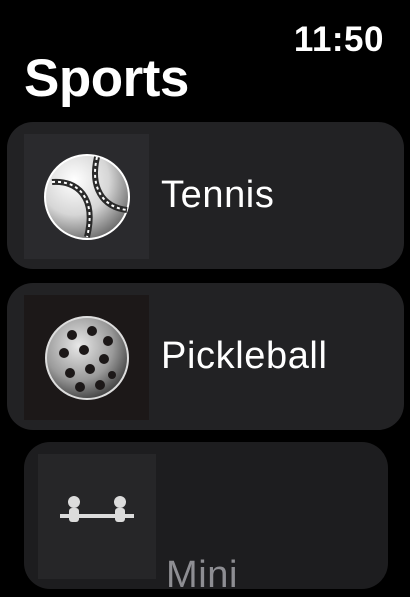  Describe the element at coordinates (338, 39) in the screenshot. I see `status-time: 11:50` at that location.